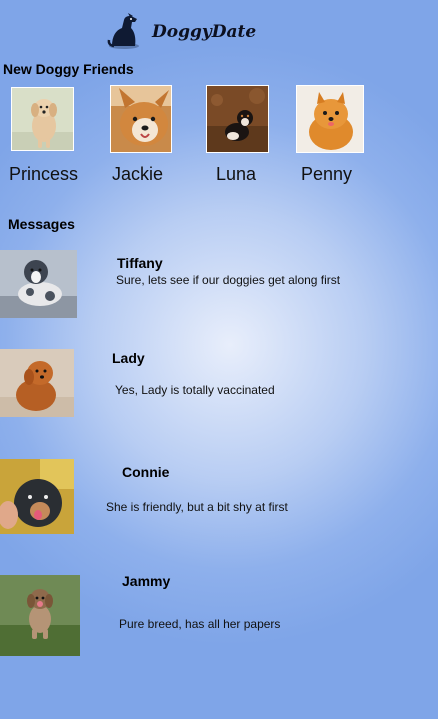  Describe the element at coordinates (128, 358) in the screenshot. I see `message-sender-lady: Lady` at that location.